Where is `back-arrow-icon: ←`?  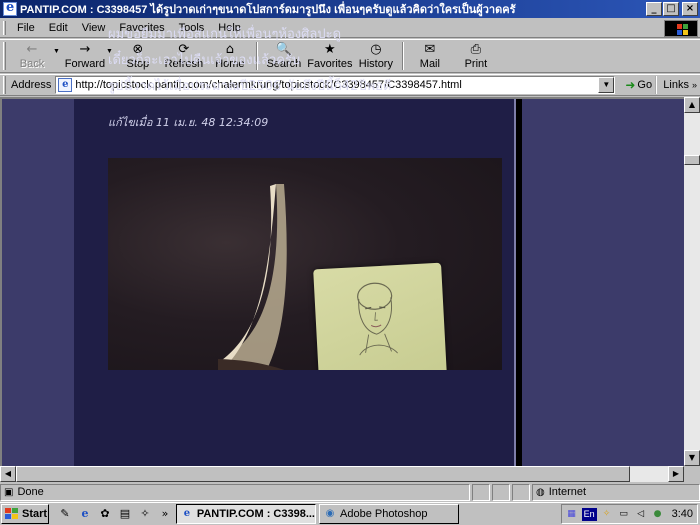 back-arrow-icon: ← is located at coordinates (32, 49).